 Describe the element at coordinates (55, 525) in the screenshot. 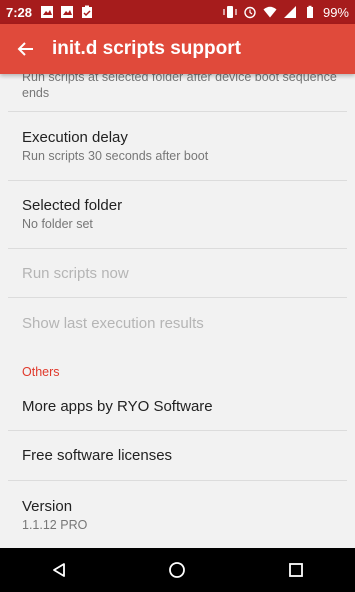

I see `version-summary: 1.1.12 PRO` at that location.